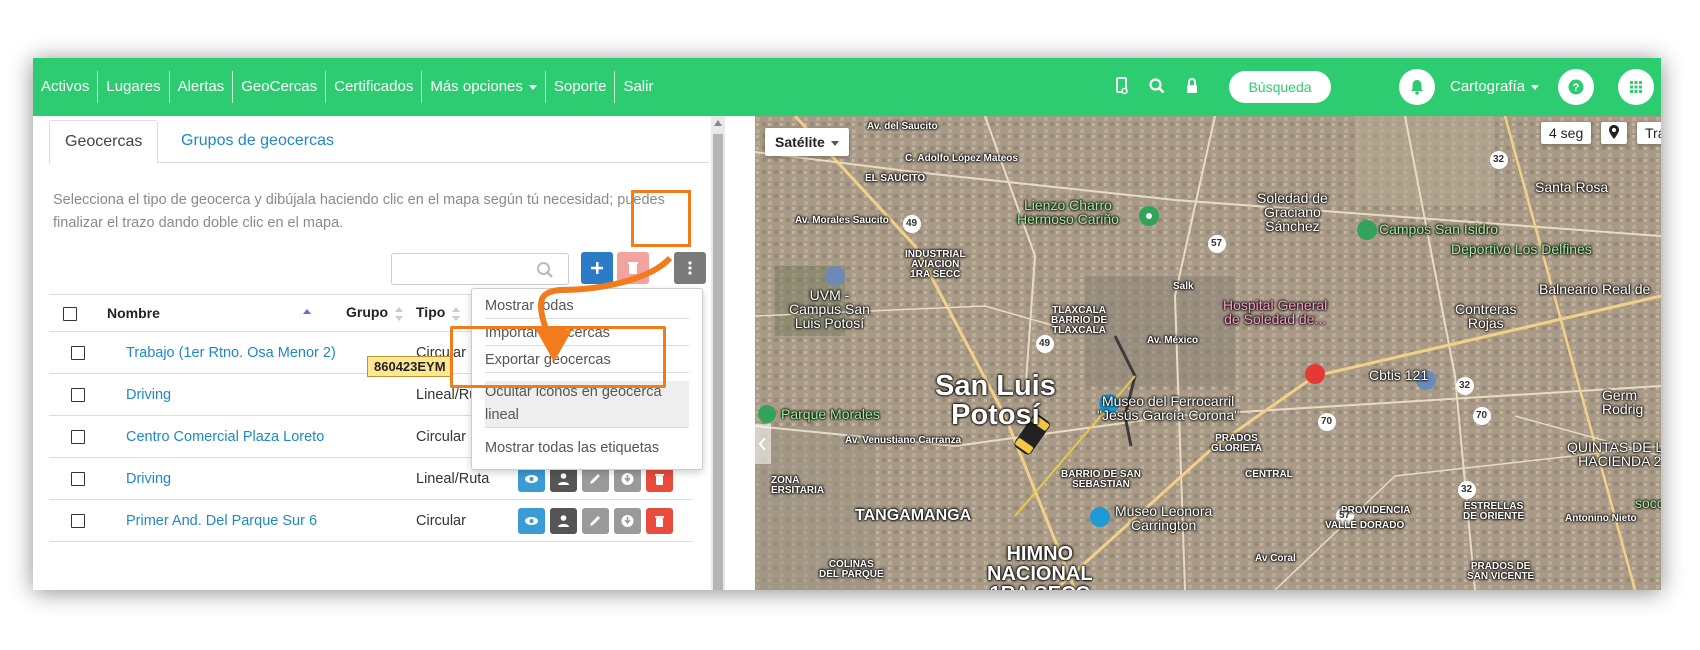  Describe the element at coordinates (661, 218) in the screenshot. I see `annotation-highlight-box` at that location.